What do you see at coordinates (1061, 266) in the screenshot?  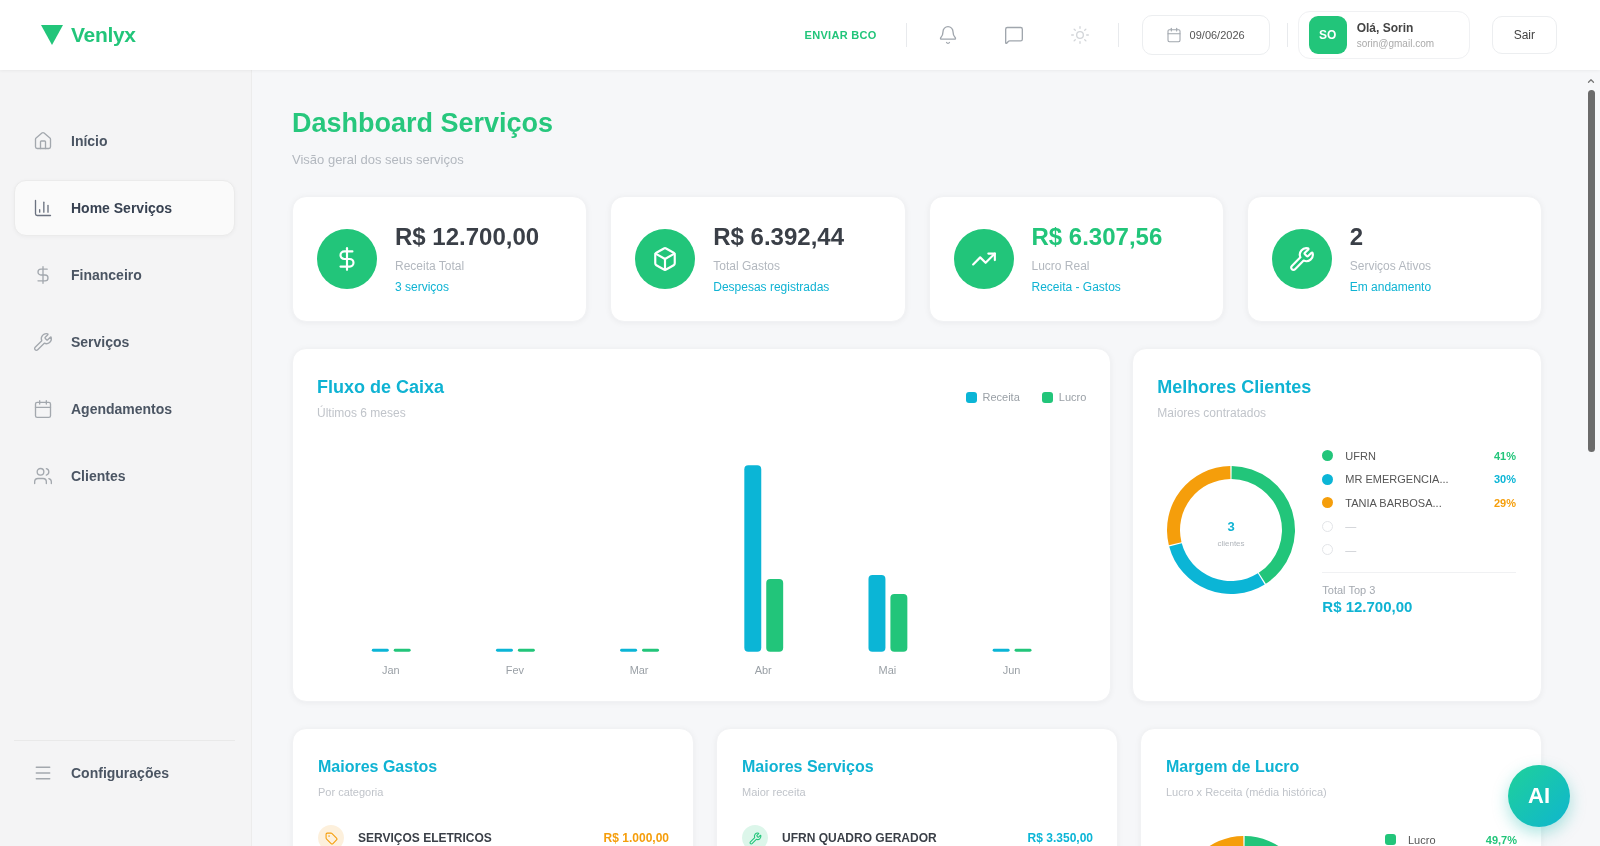 I see `stat-label: Lucro Real` at bounding box center [1061, 266].